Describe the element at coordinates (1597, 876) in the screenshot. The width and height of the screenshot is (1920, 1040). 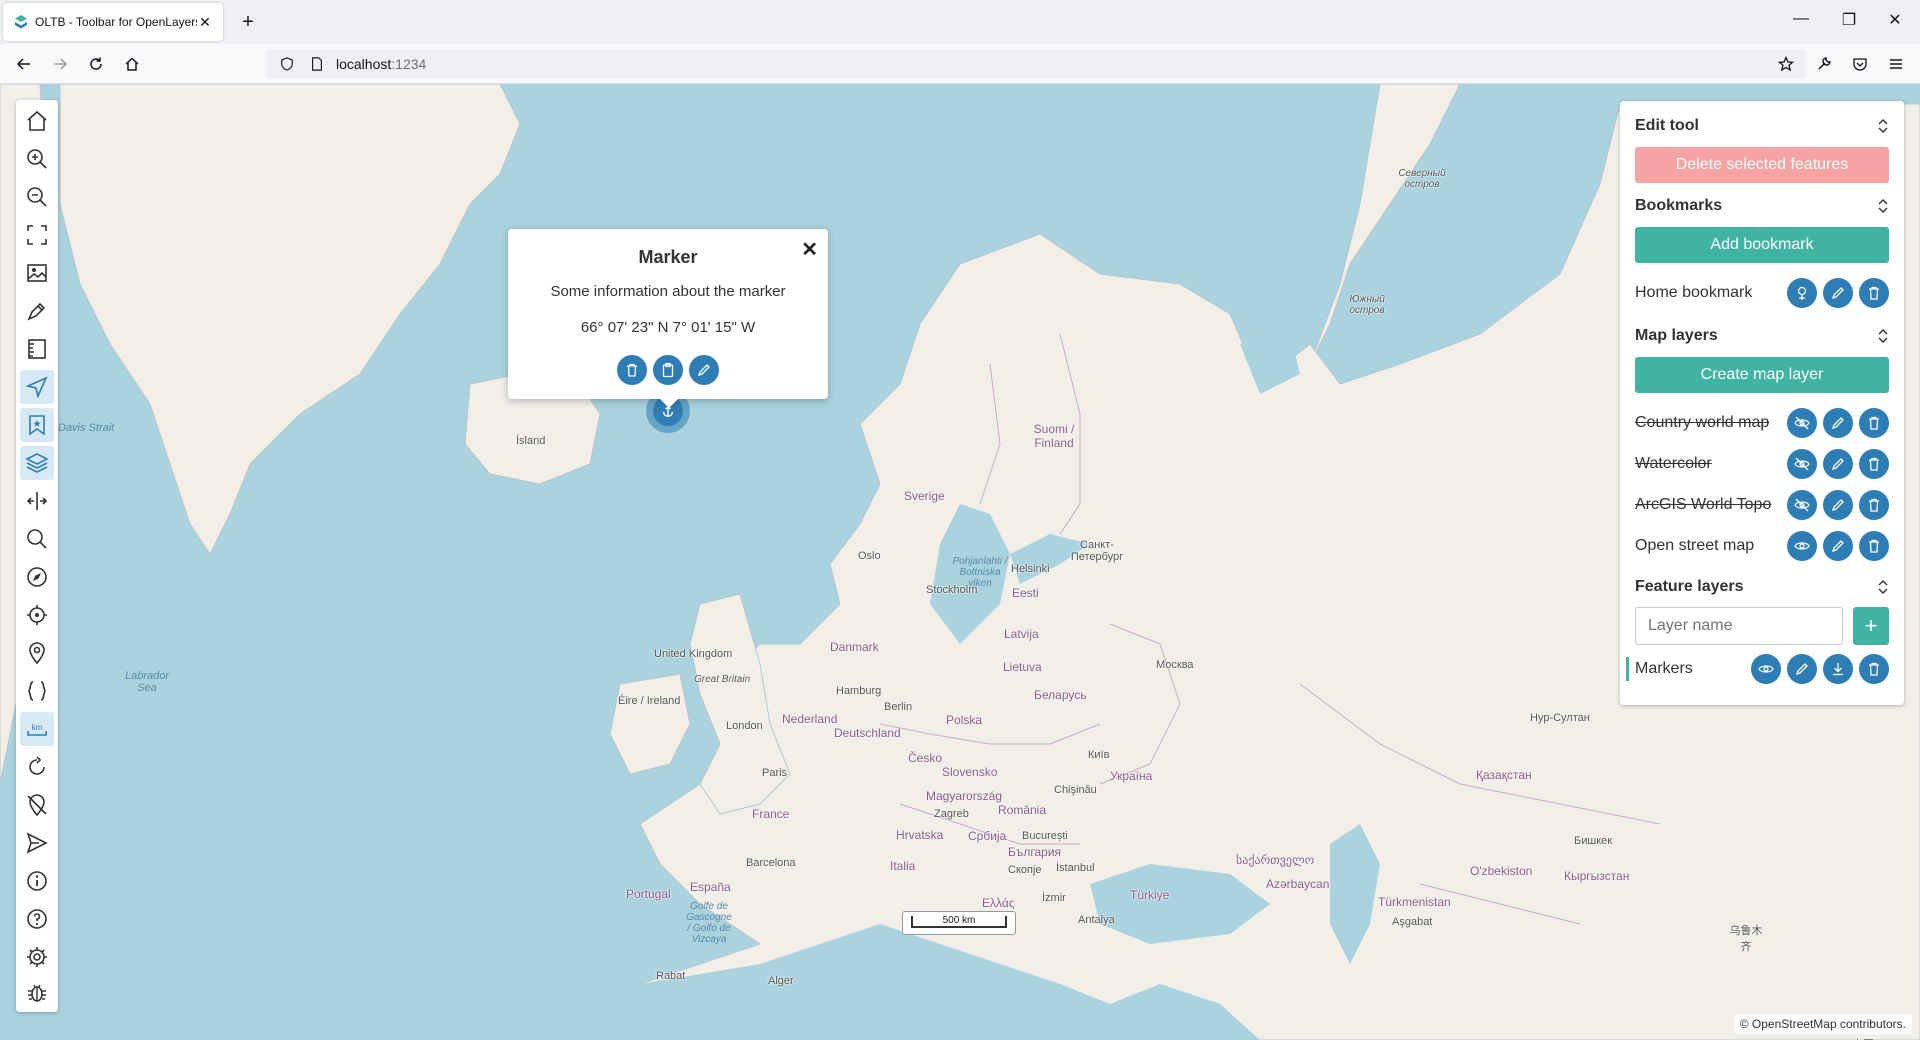
I see `map-label-kyrgyzstan: Кыргызстан` at that location.